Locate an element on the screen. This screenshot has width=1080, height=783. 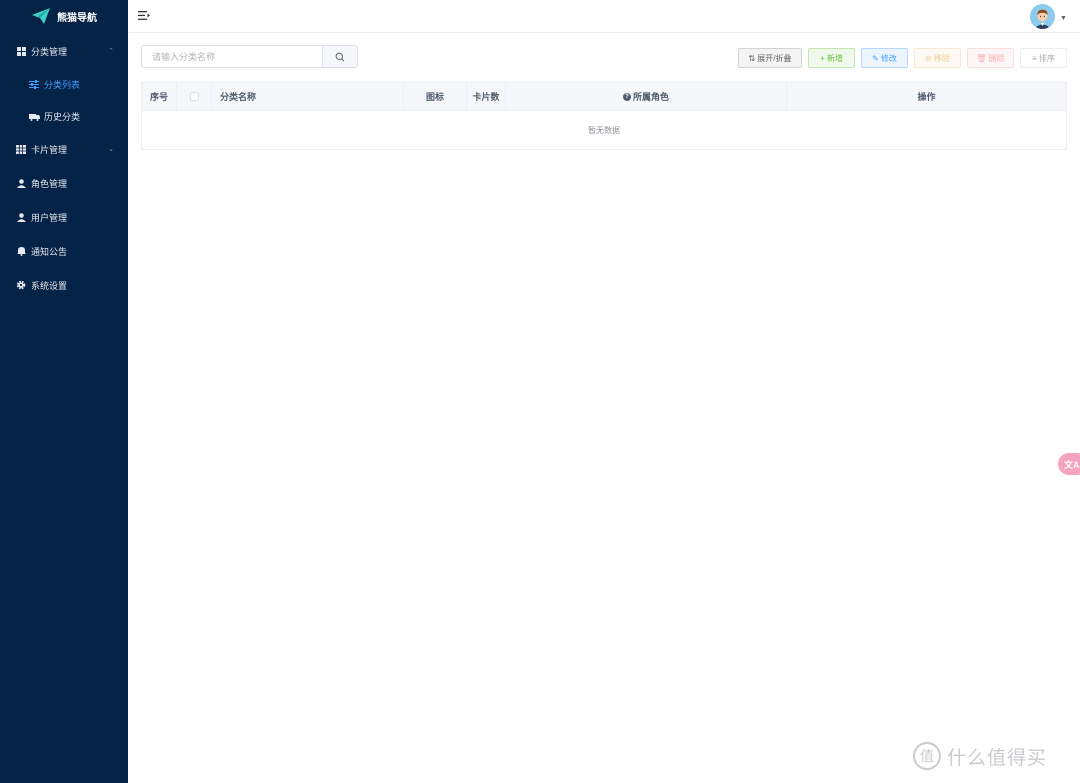
delete-button: 🗑 删除 is located at coordinates (990, 58).